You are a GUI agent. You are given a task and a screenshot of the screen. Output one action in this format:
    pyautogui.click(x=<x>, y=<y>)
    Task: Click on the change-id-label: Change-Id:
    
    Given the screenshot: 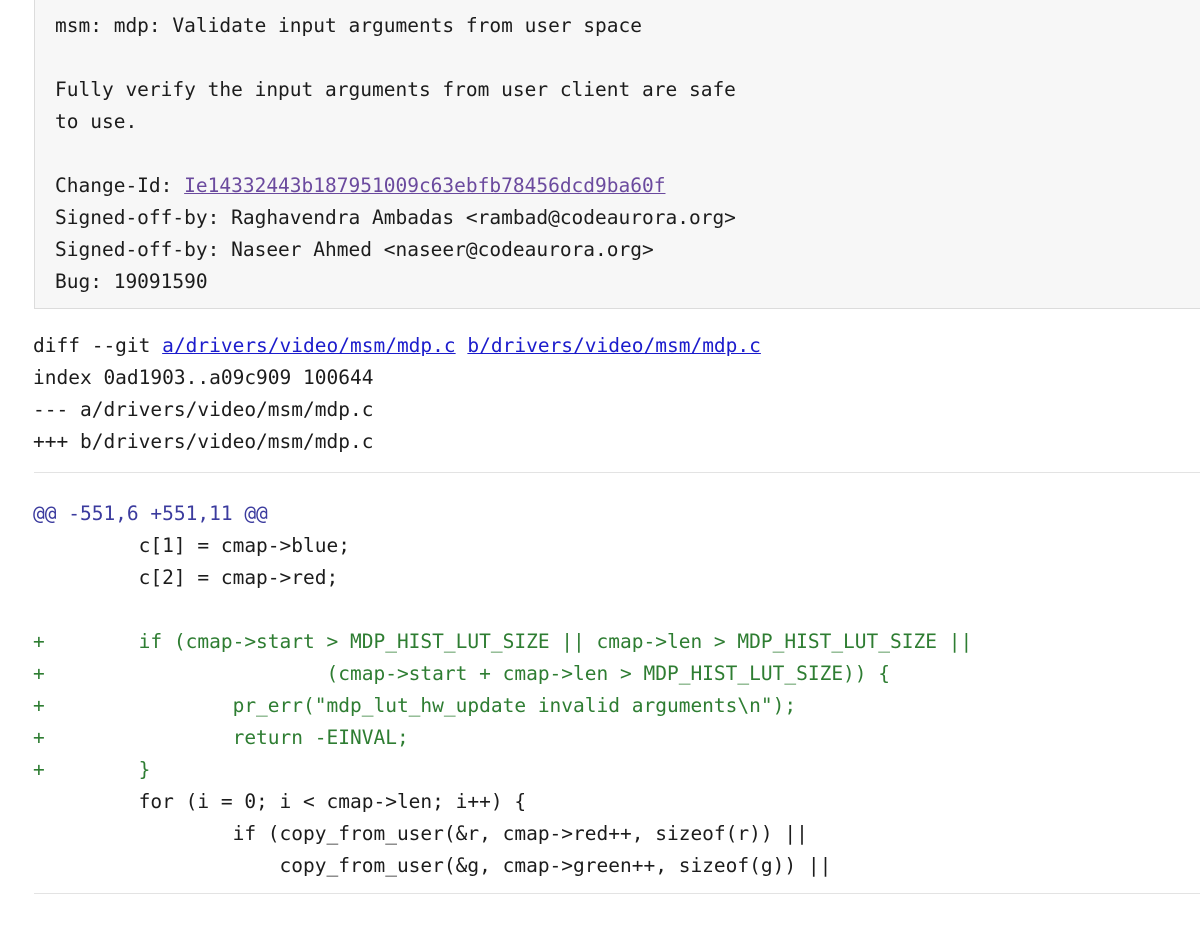 What is the action you would take?
    pyautogui.click(x=120, y=185)
    